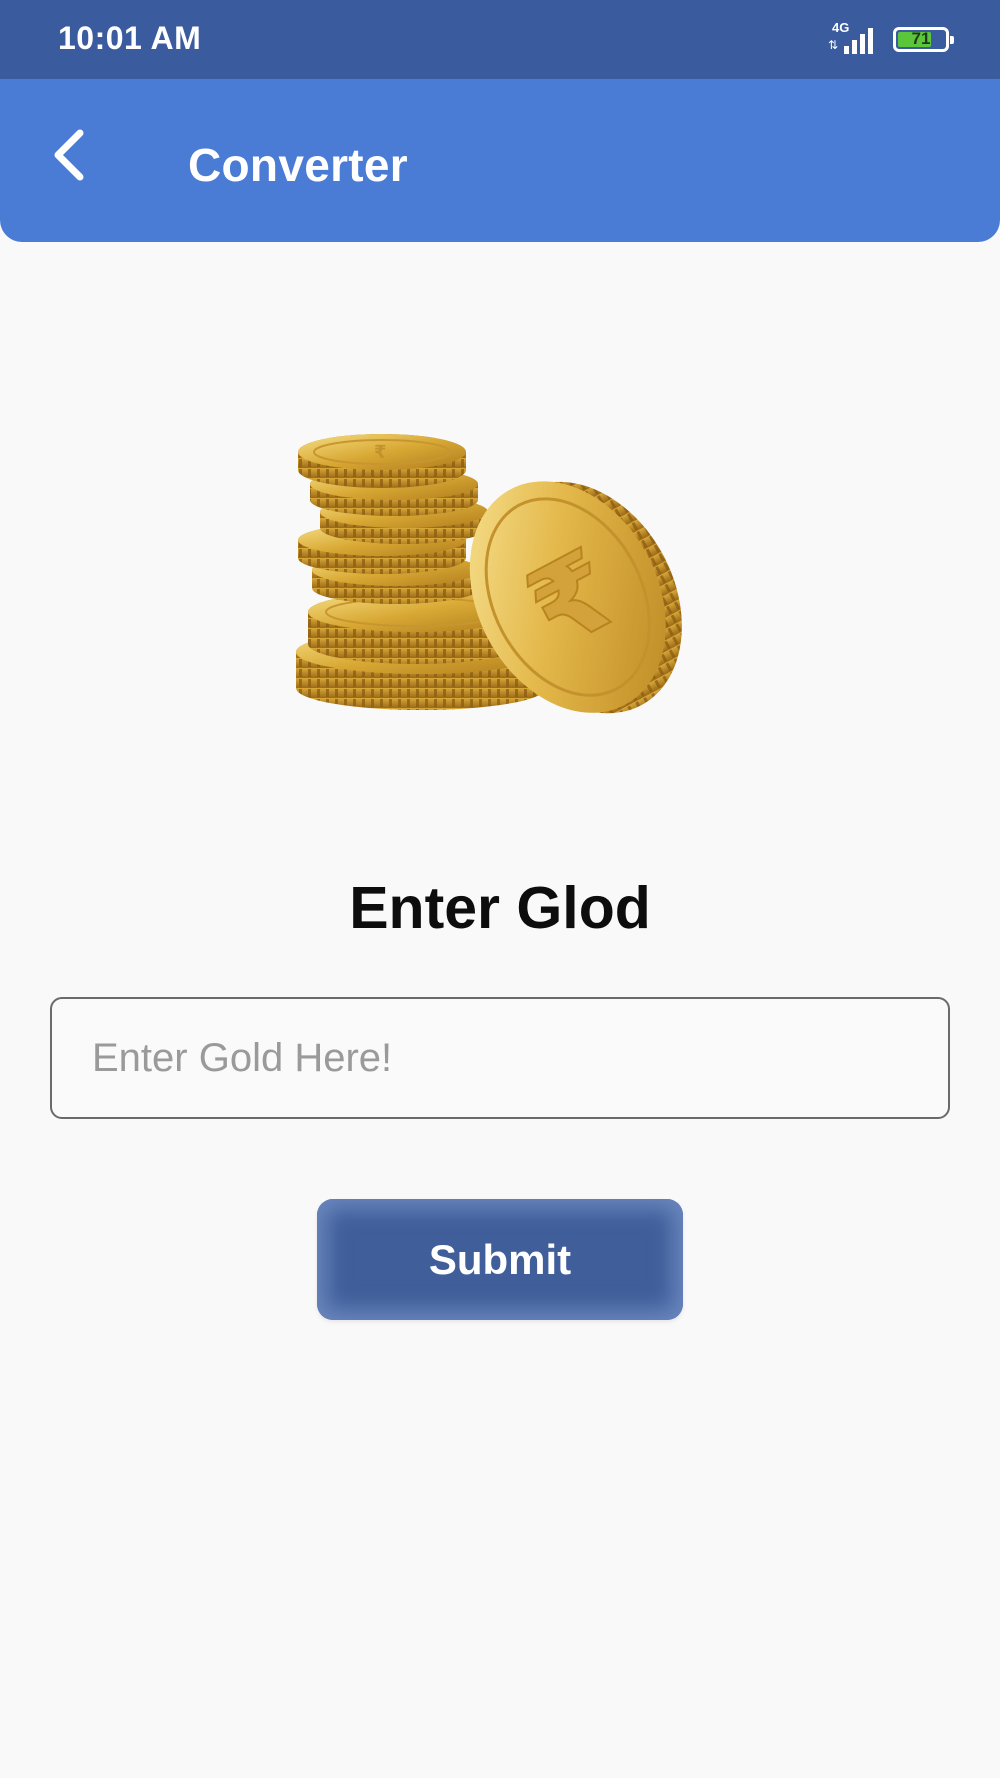 The height and width of the screenshot is (1778, 1000). I want to click on status-bar: 10:01 AM 4G ⇅ 71, so click(500, 39).